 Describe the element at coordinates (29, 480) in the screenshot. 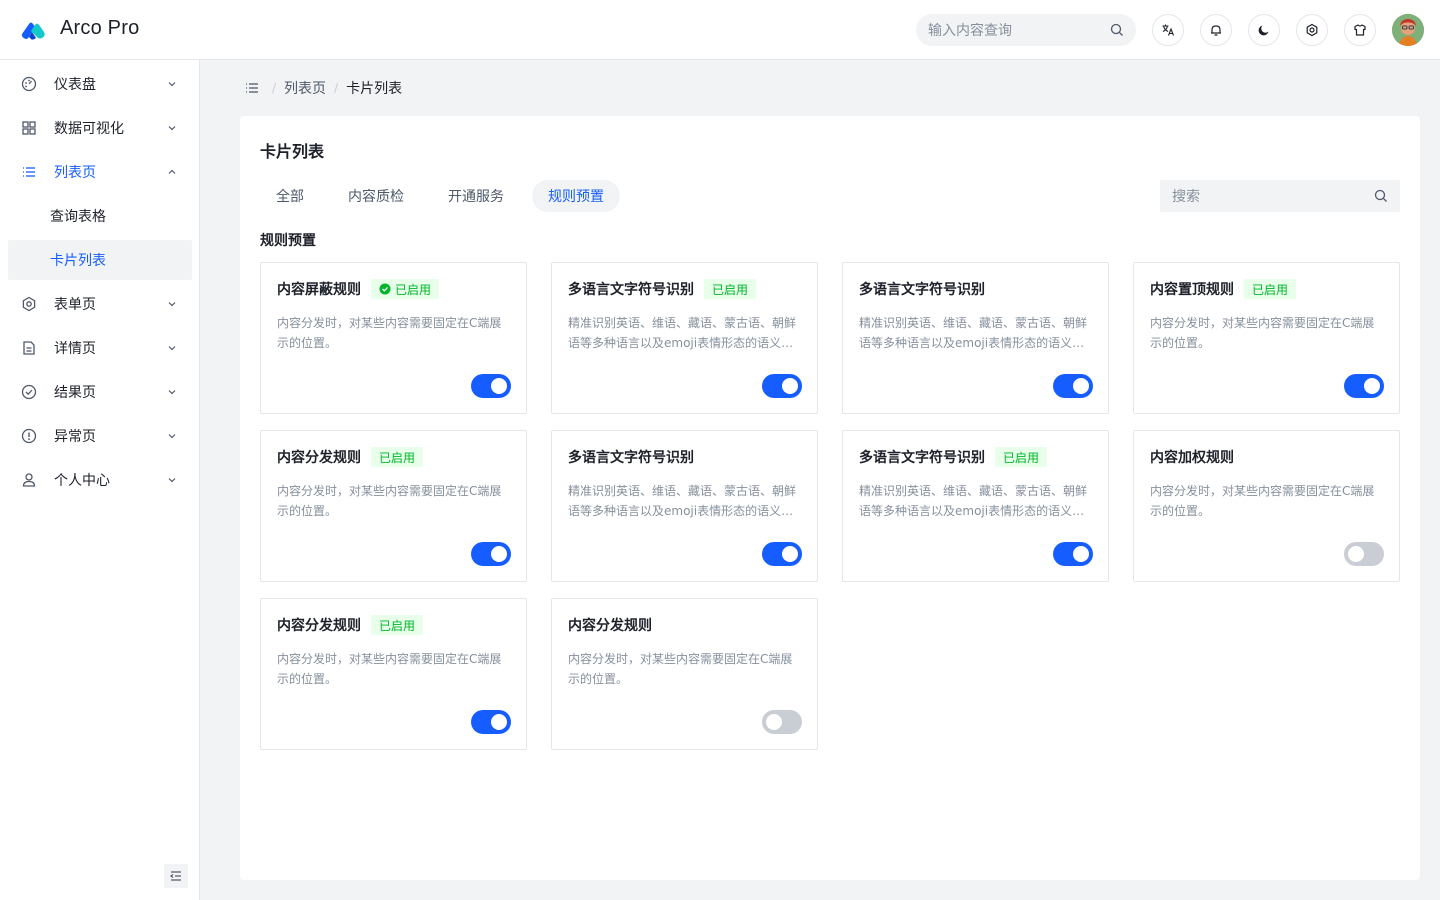

I see `user-icon` at that location.